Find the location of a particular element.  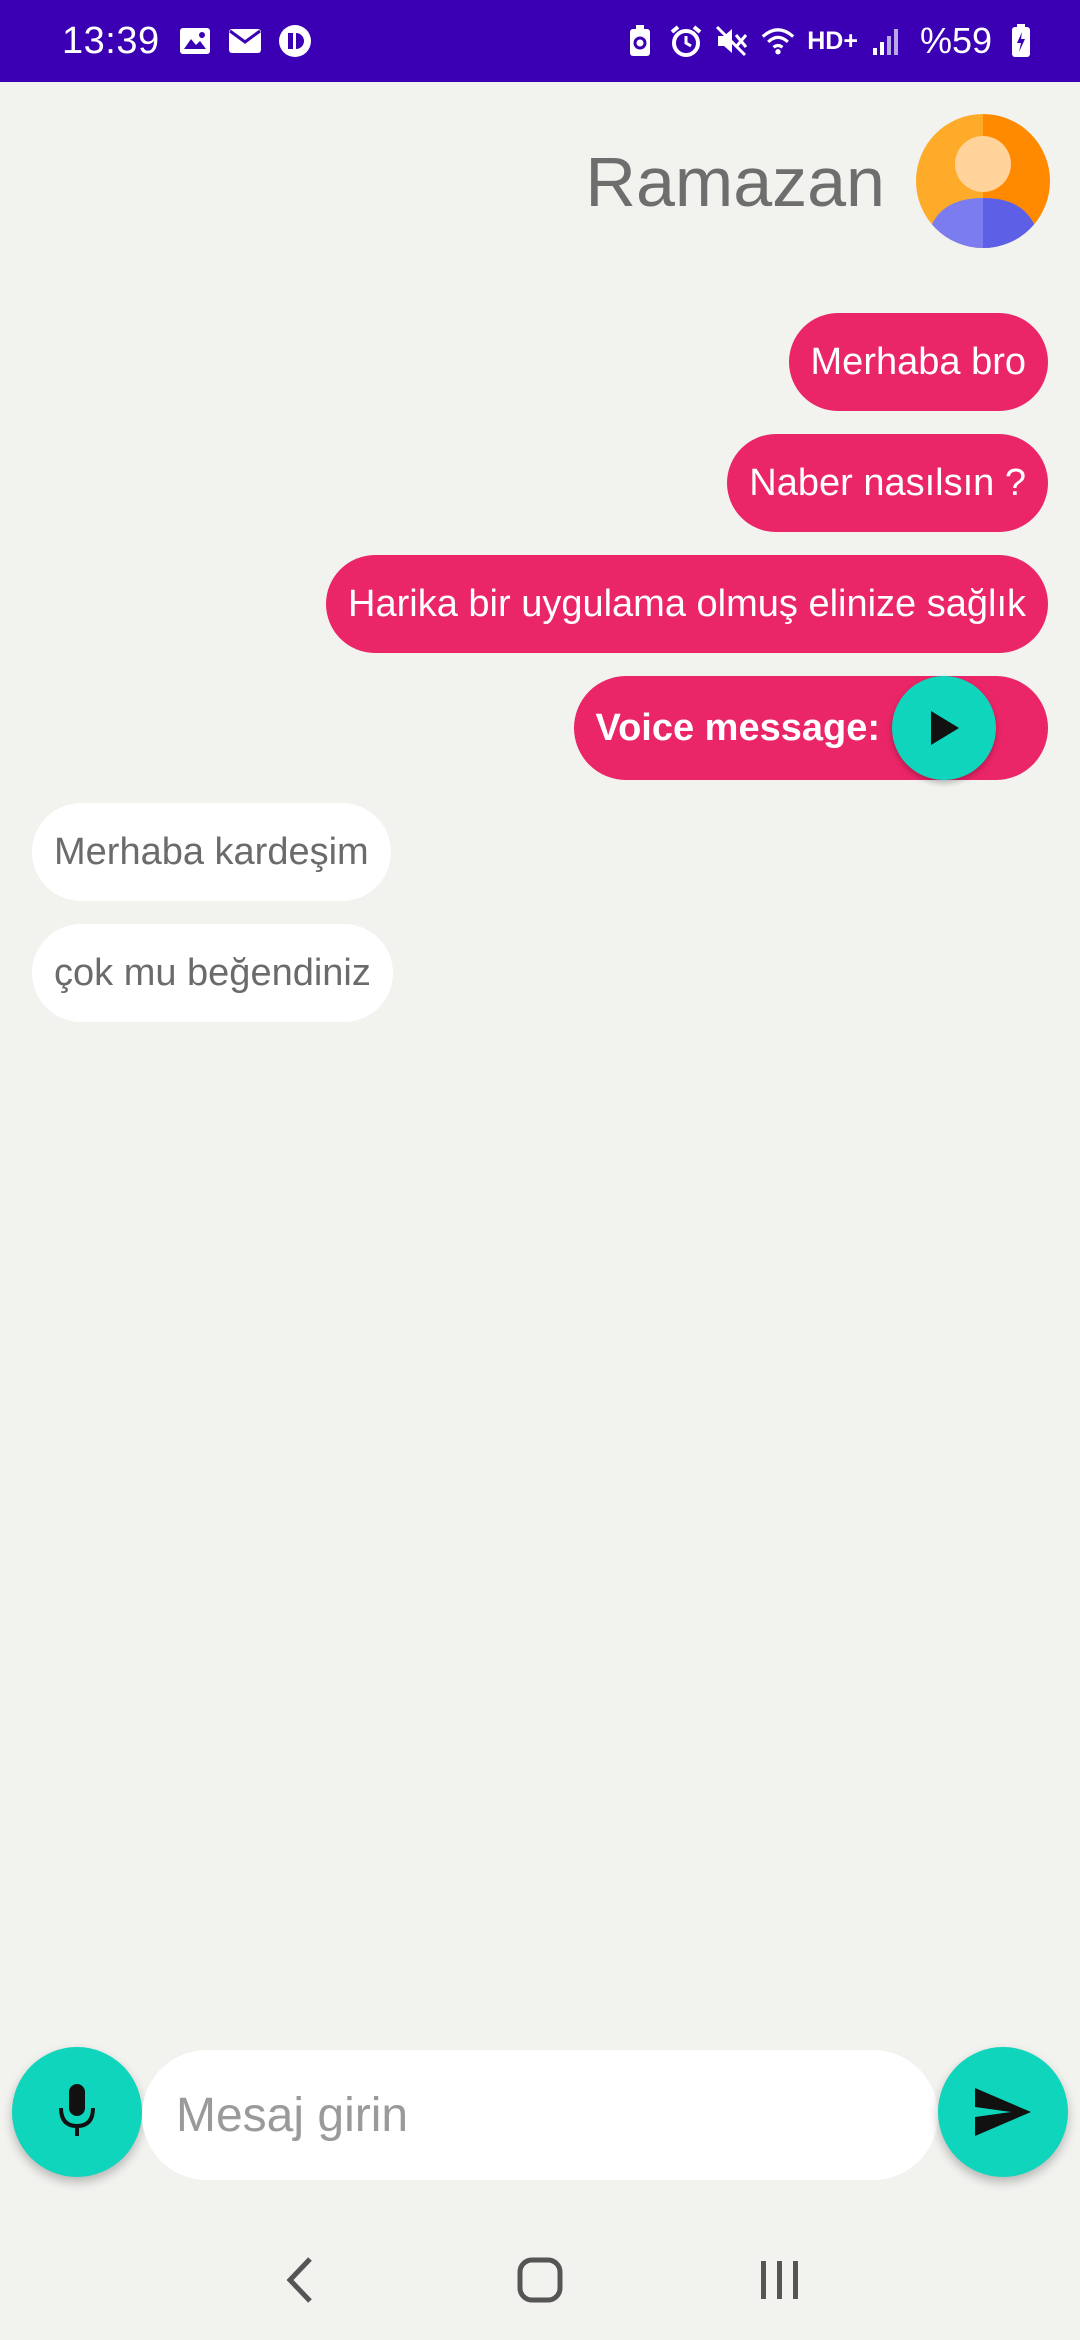

message-text: Naber nasılsın ? is located at coordinates (887, 482).